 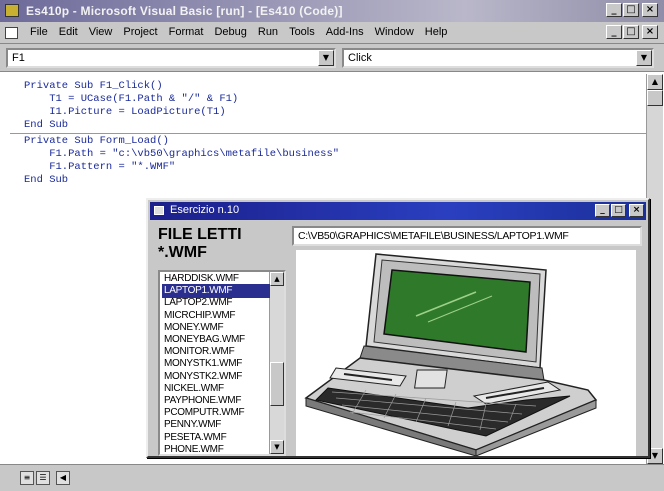 What do you see at coordinates (360, 58) in the screenshot?
I see `procedure-combo-value: Click` at bounding box center [360, 58].